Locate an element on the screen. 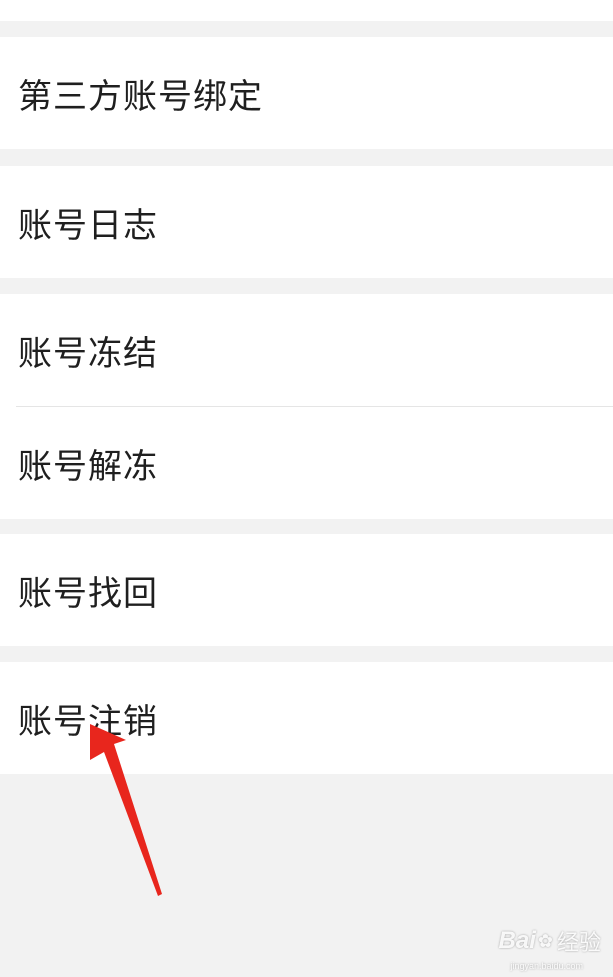  settings-item-label: 账号冻结 is located at coordinates (88, 353).